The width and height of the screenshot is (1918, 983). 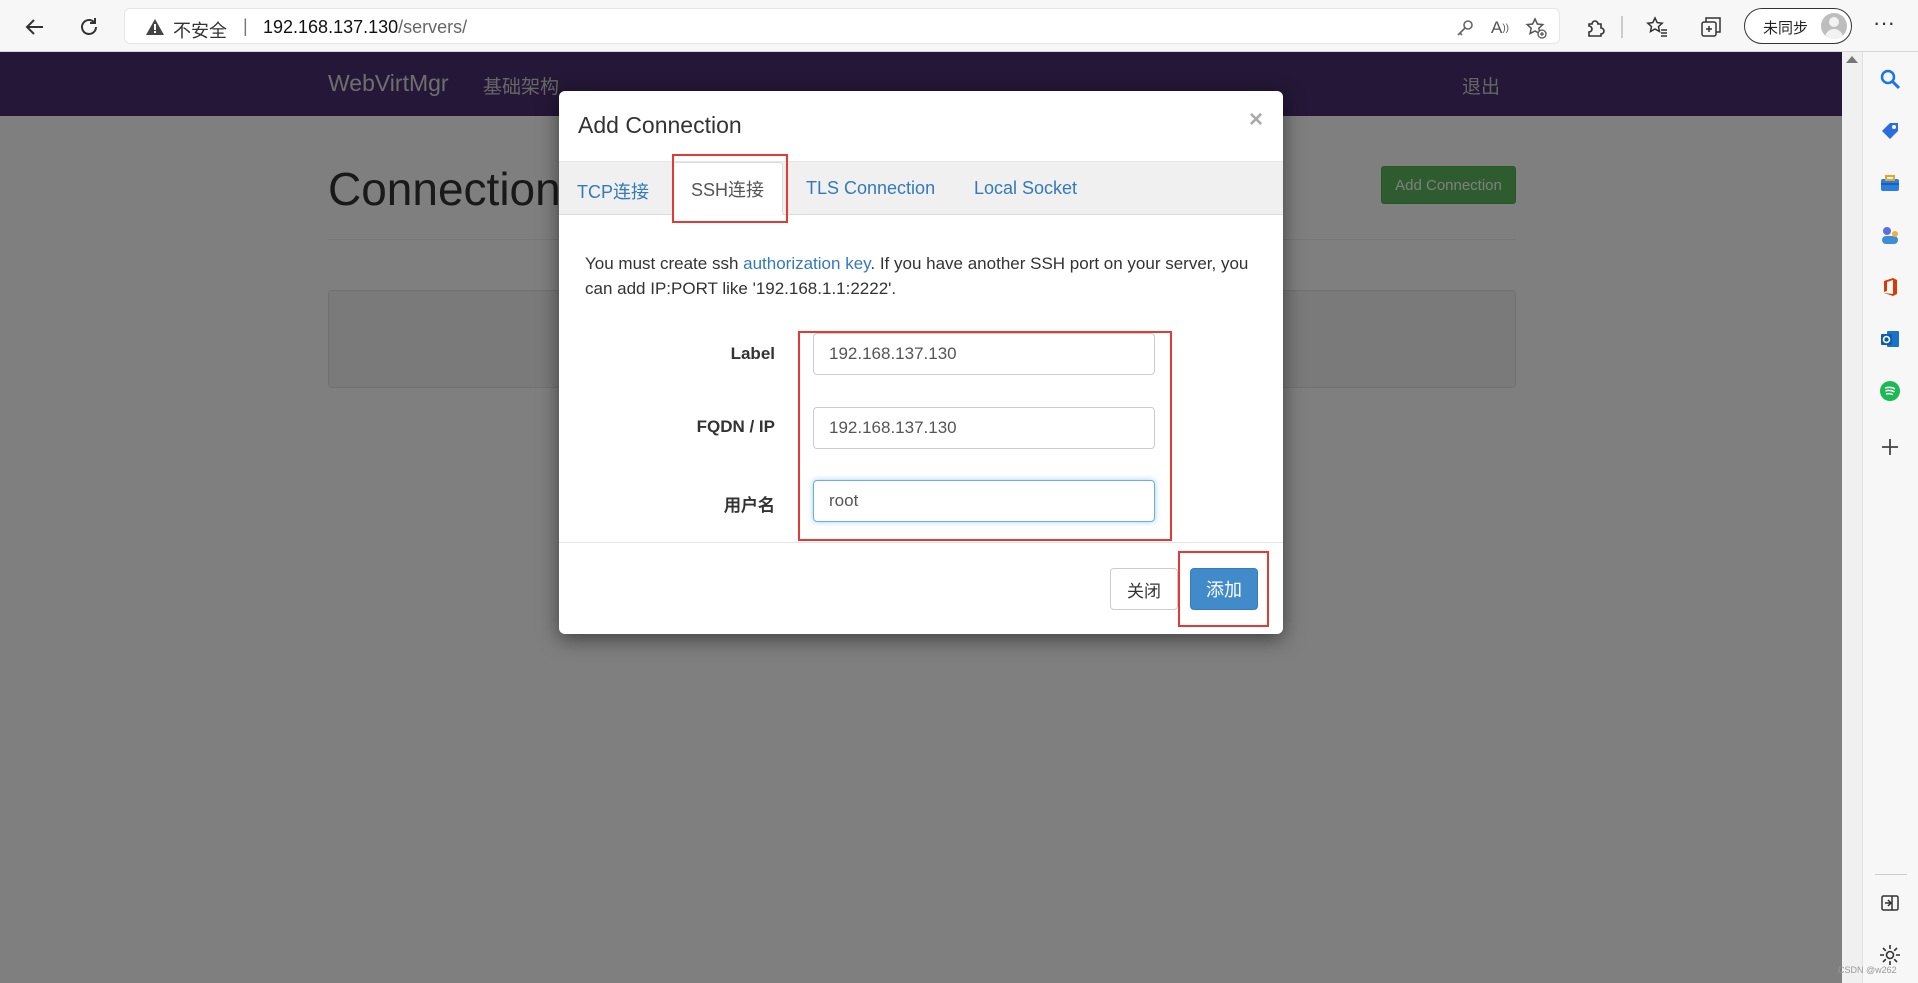 I want to click on address-bar: 不安全 | 192.168.137.130/servers/ A)), so click(x=842, y=26).